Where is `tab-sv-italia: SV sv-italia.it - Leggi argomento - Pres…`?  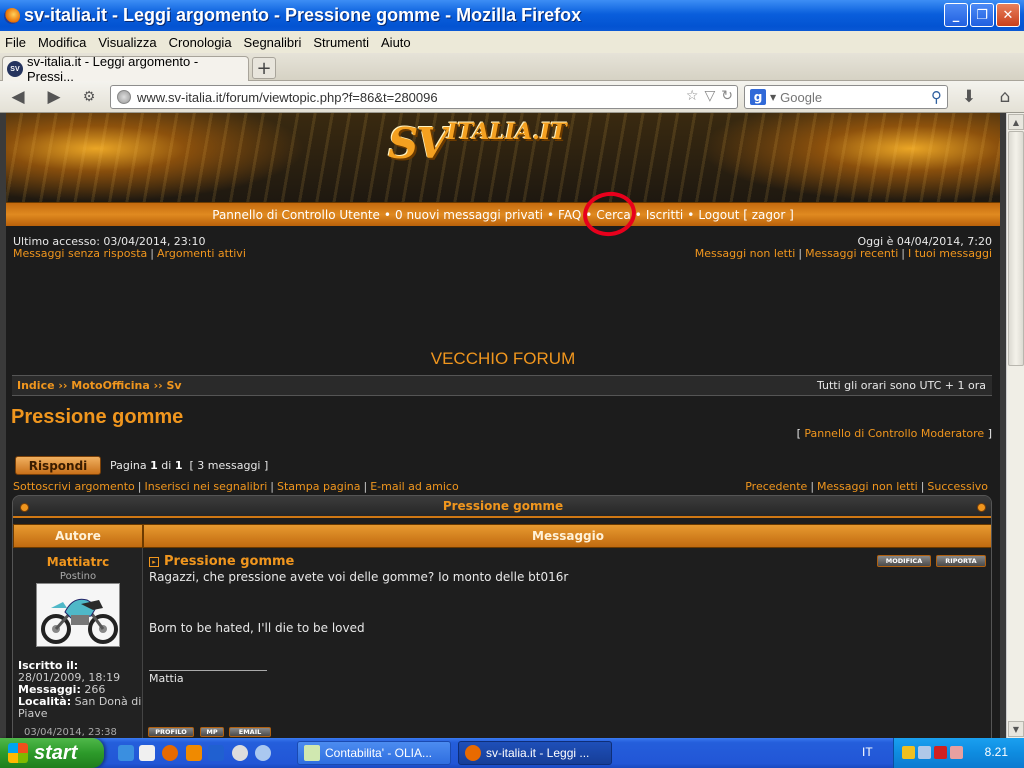 tab-sv-italia: SV sv-italia.it - Leggi argomento - Pres… is located at coordinates (125, 69).